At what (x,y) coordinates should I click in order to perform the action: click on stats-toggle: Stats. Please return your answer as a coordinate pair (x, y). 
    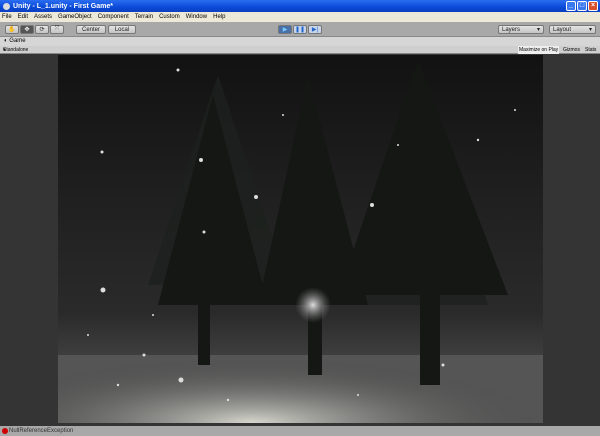
    Looking at the image, I should click on (590, 50).